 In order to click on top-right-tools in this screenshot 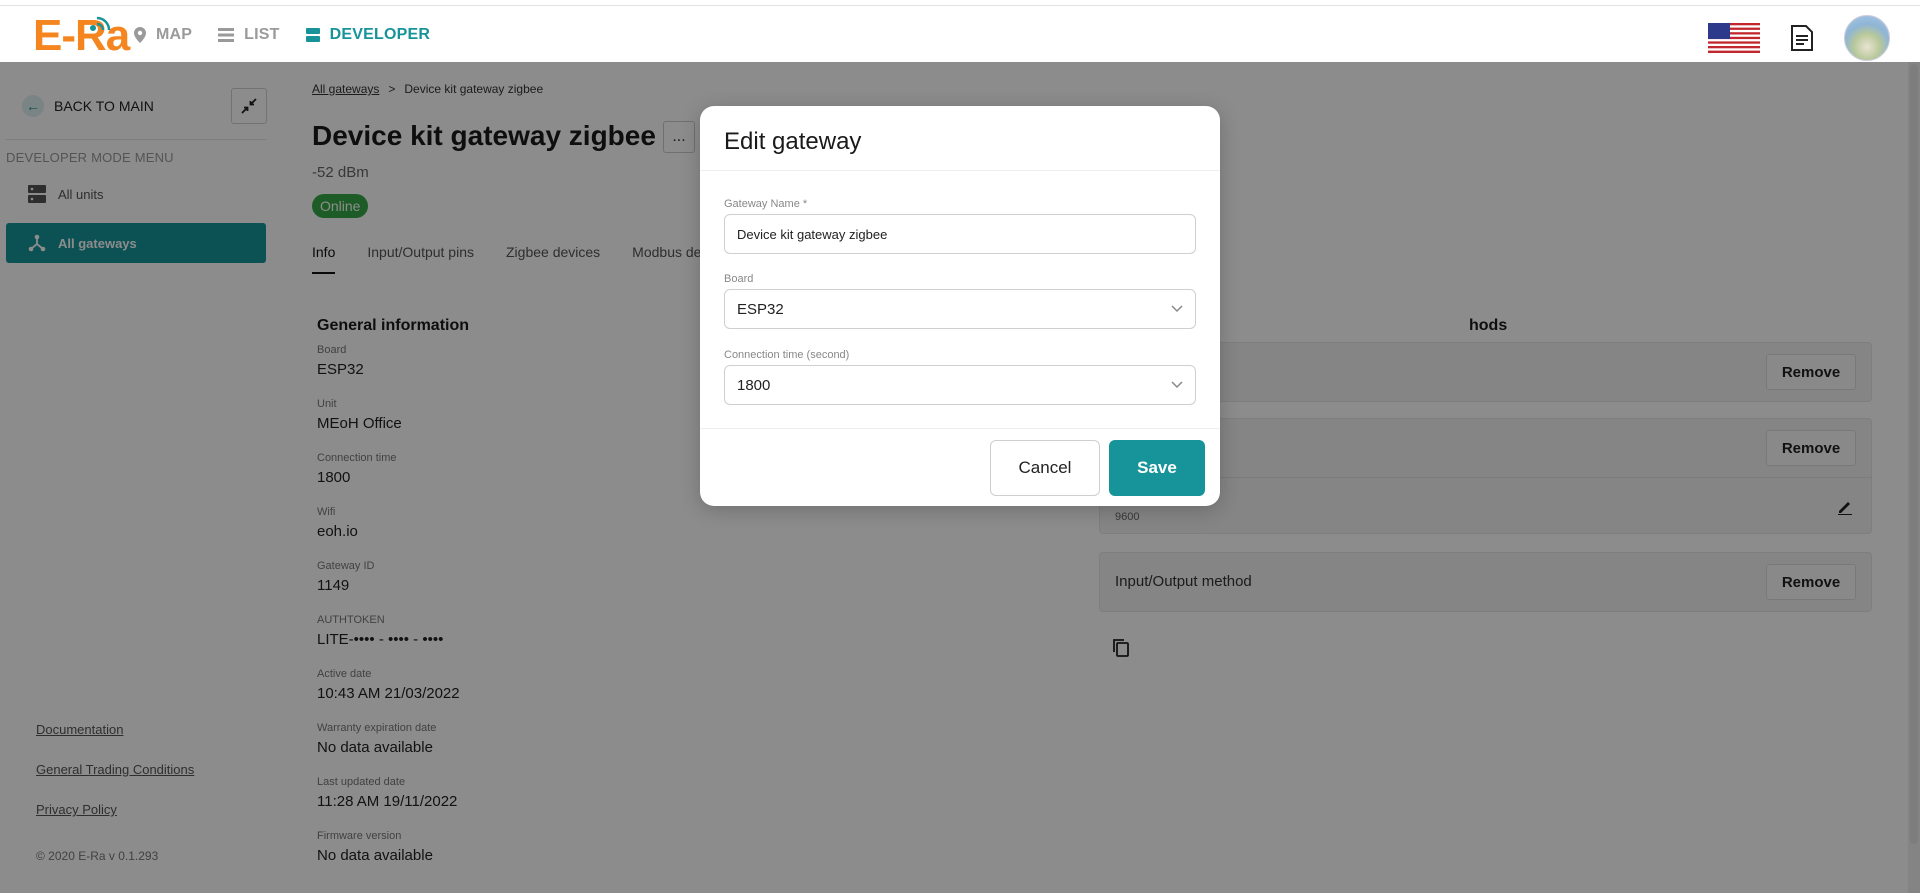, I will do `click(1799, 38)`.